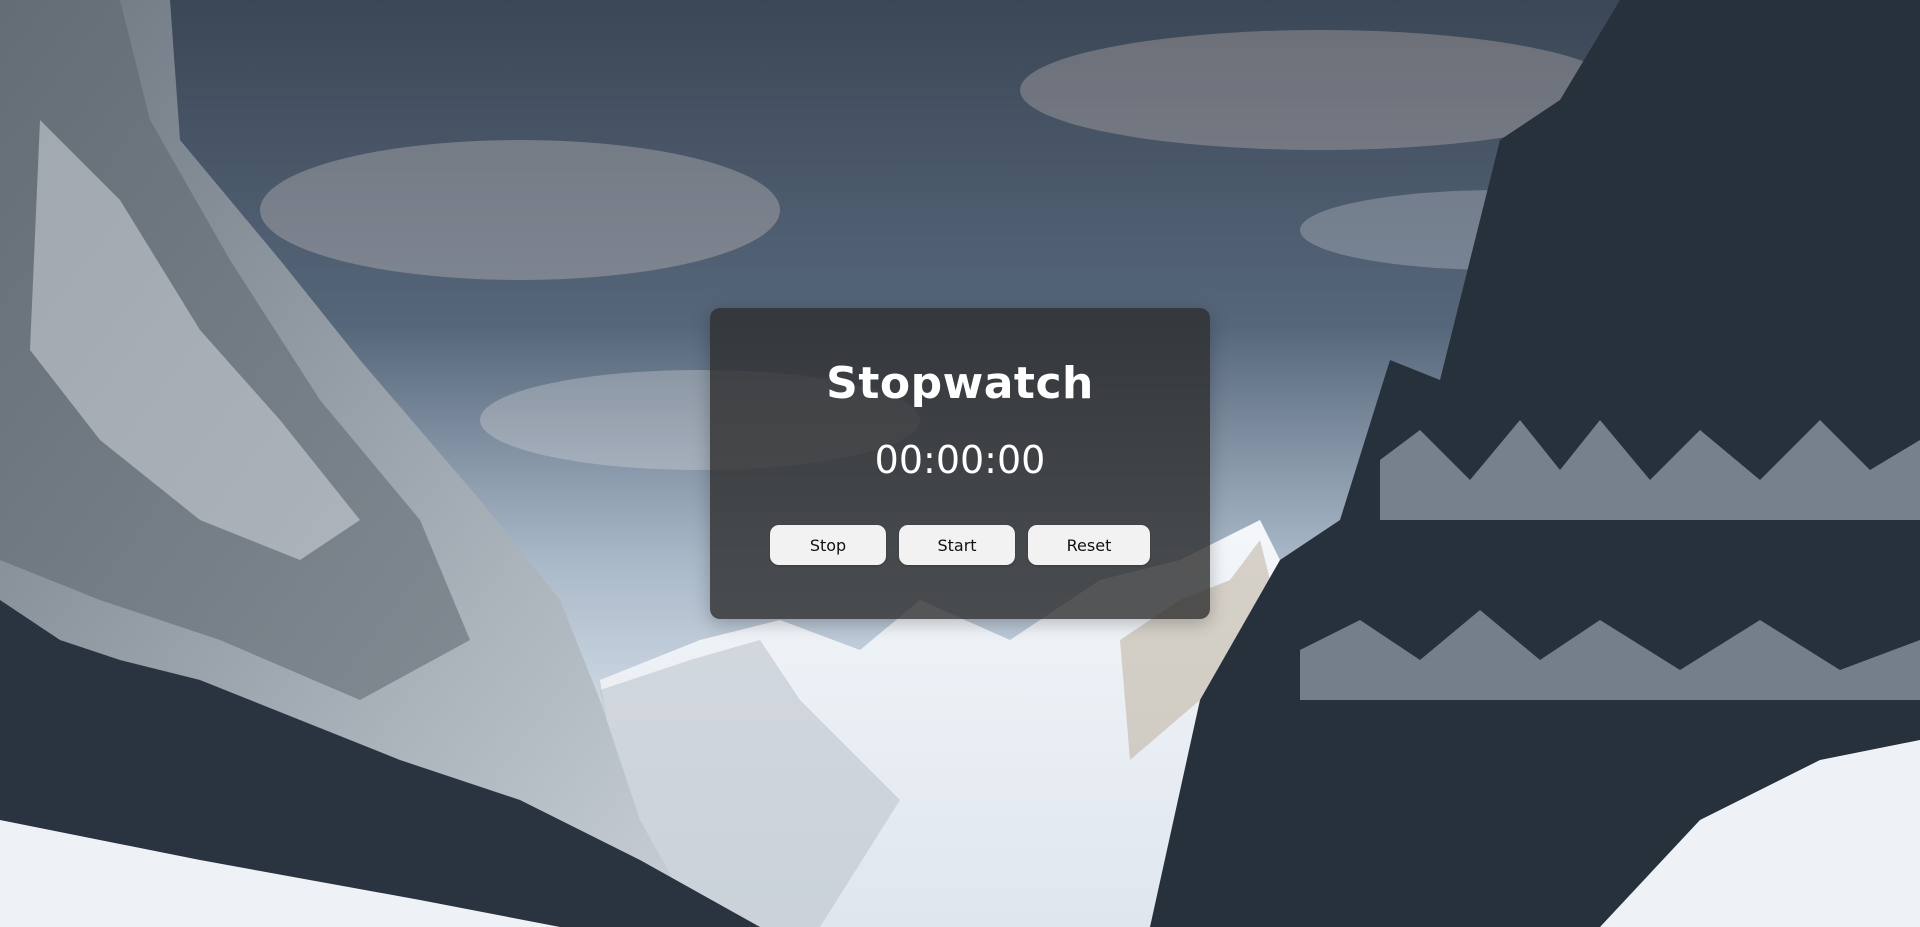 This screenshot has height=927, width=1920. I want to click on start-button: Start, so click(957, 545).